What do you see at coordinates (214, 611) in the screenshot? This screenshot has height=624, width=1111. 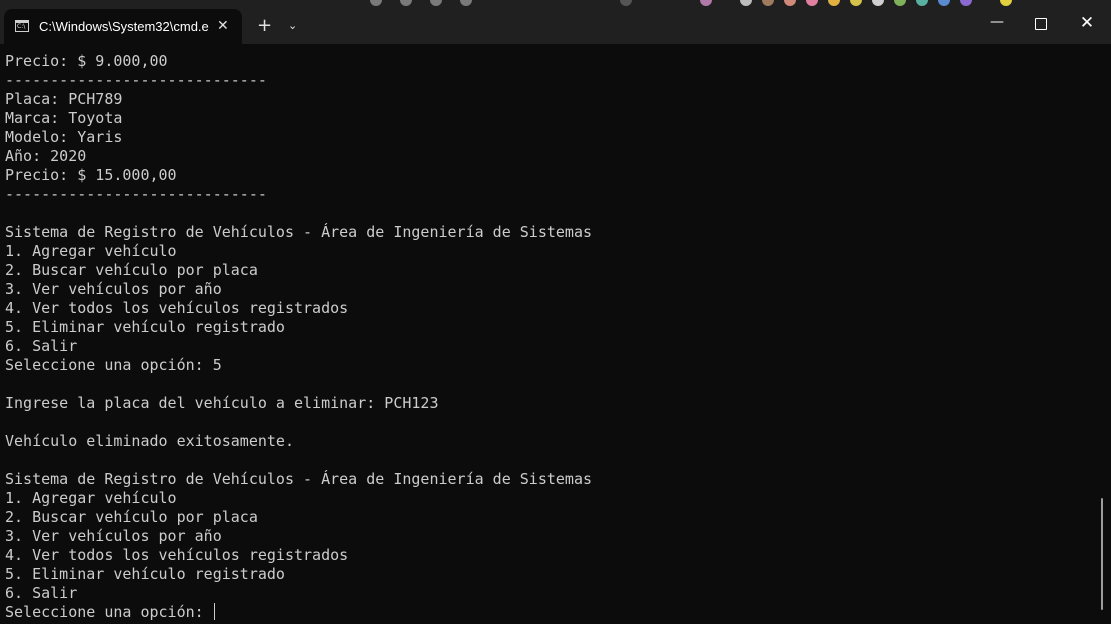 I see `text-cursor` at bounding box center [214, 611].